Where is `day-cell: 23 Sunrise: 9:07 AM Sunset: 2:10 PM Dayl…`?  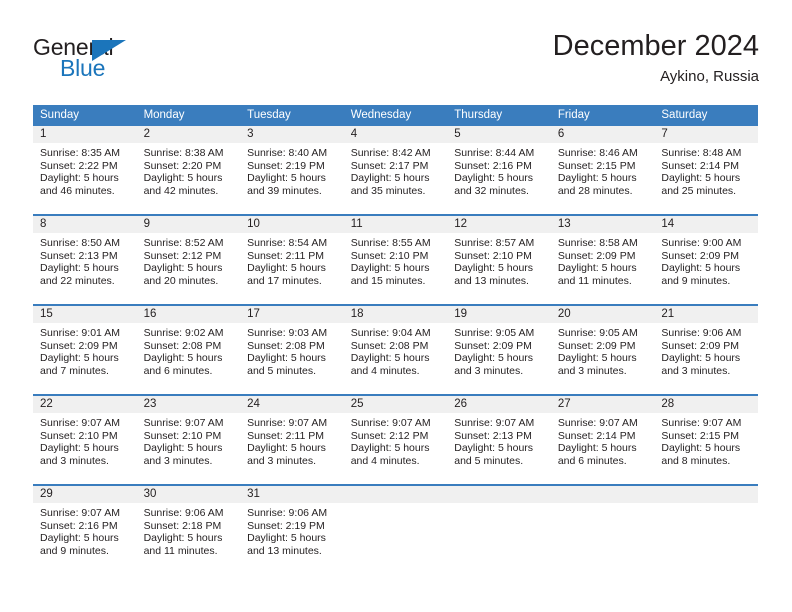
day-cell: 23 Sunrise: 9:07 AM Sunset: 2:10 PM Dayl… is located at coordinates (188, 439).